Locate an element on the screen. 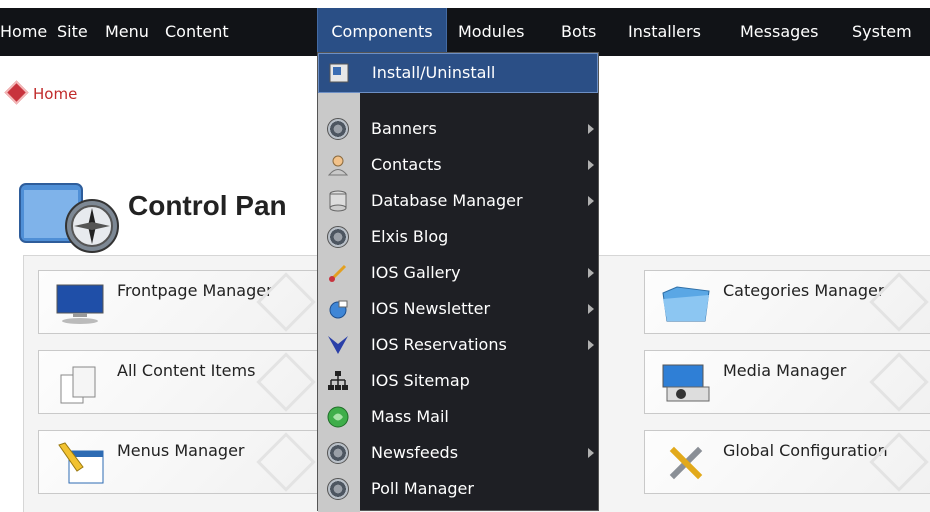 The image size is (930, 512). dropdown-item-ios-gallery: IOS Gallery is located at coordinates (458, 273).